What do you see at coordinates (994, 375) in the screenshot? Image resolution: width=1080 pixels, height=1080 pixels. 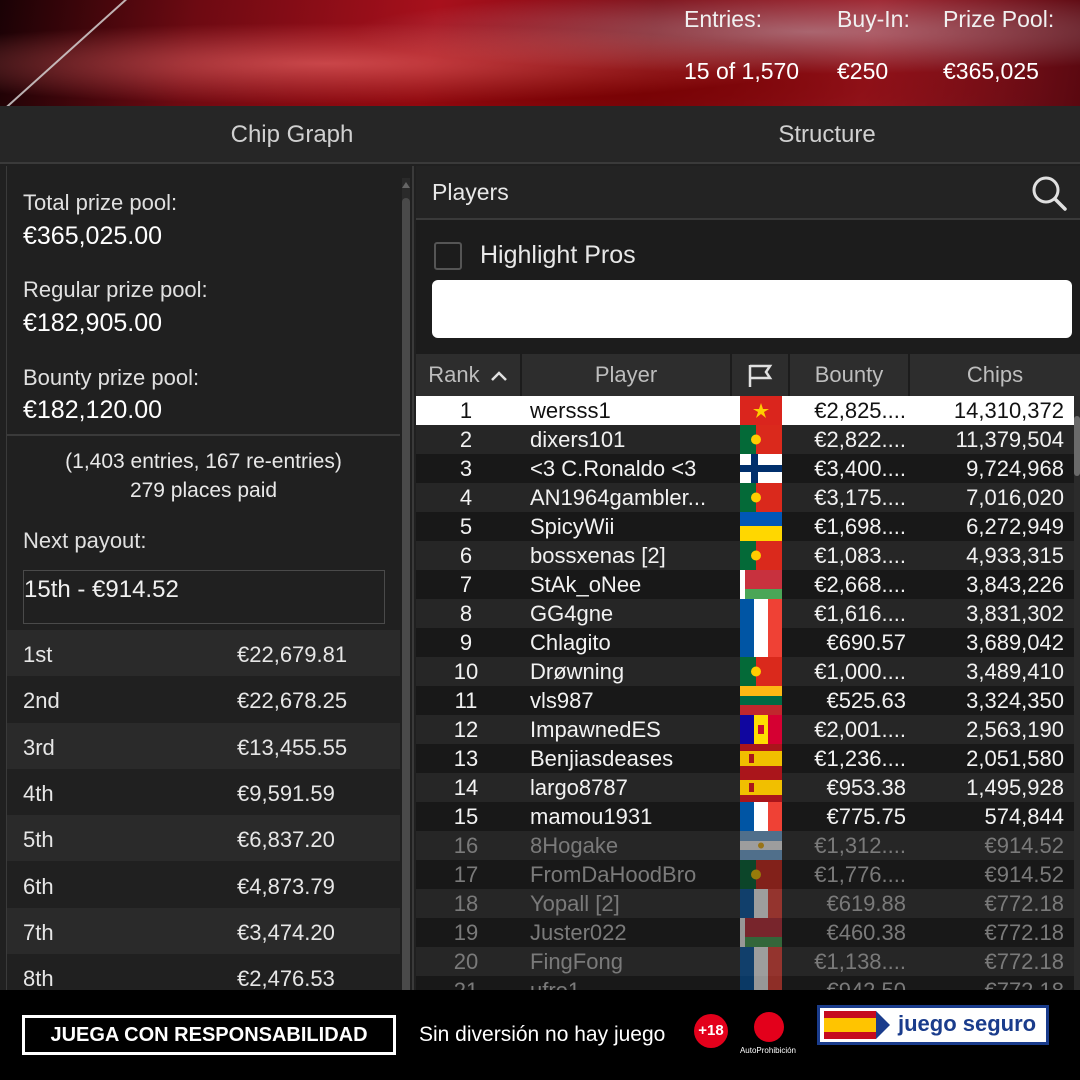 I see `column-header-chips: Chips` at bounding box center [994, 375].